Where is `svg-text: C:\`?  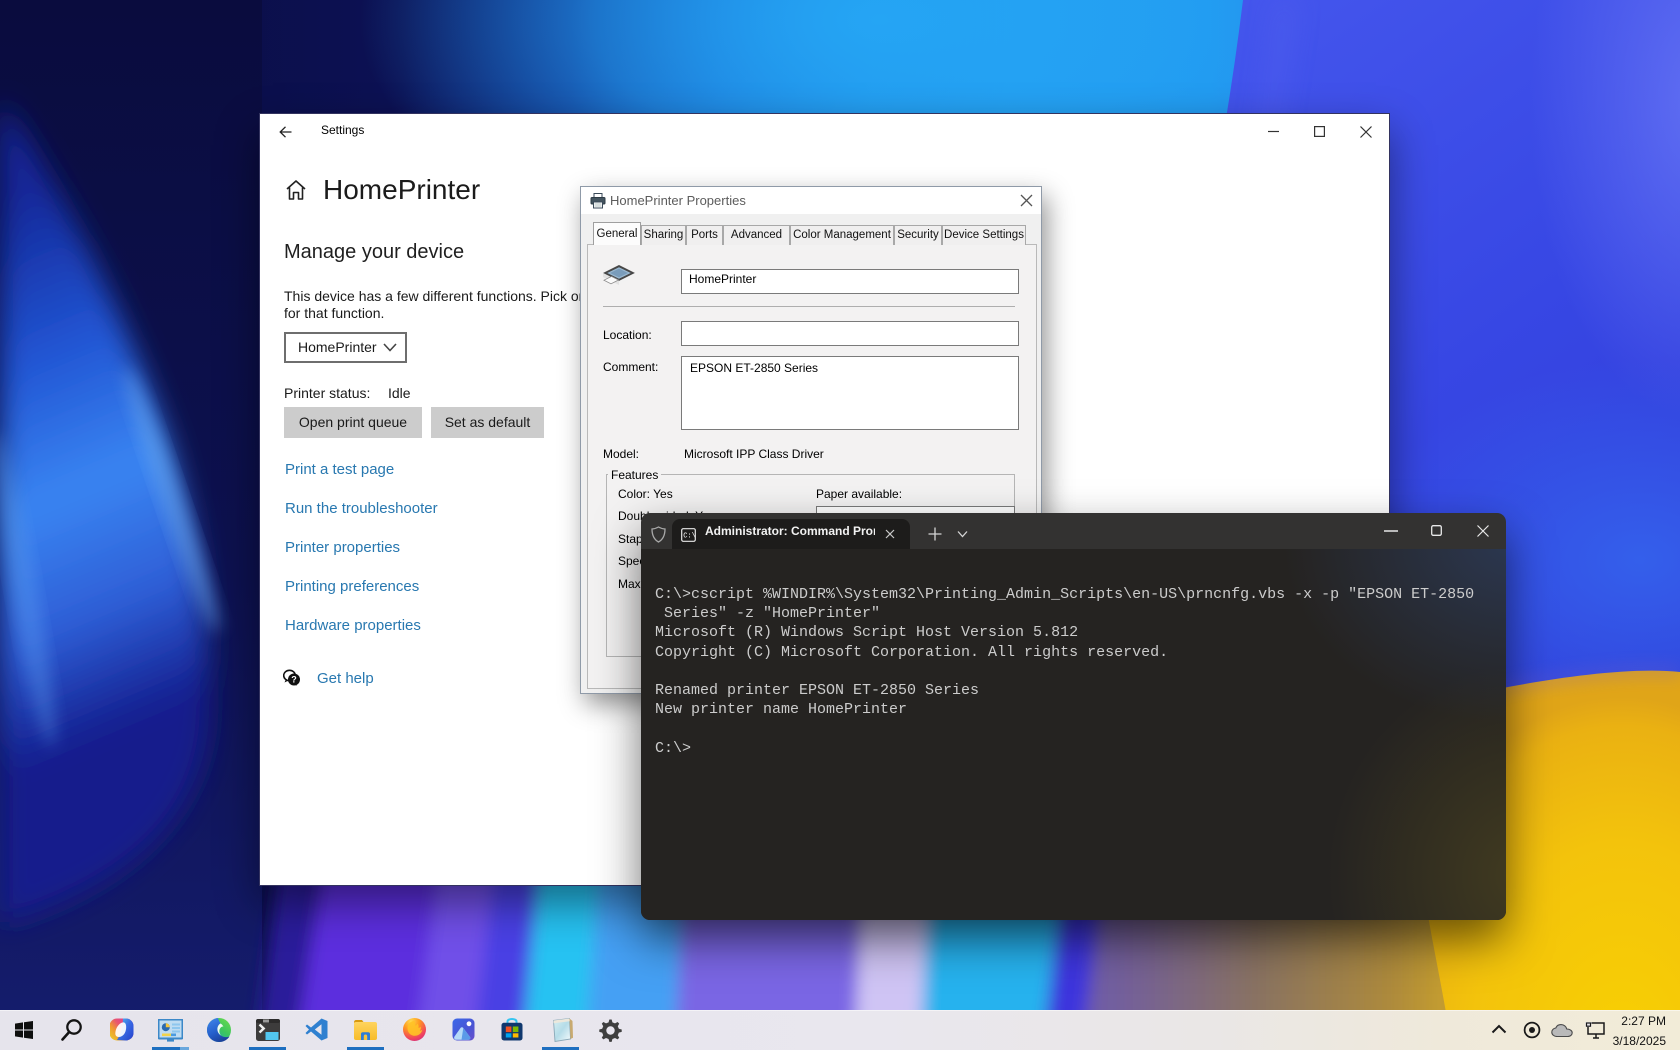
svg-text: C:\ is located at coordinates (689, 537).